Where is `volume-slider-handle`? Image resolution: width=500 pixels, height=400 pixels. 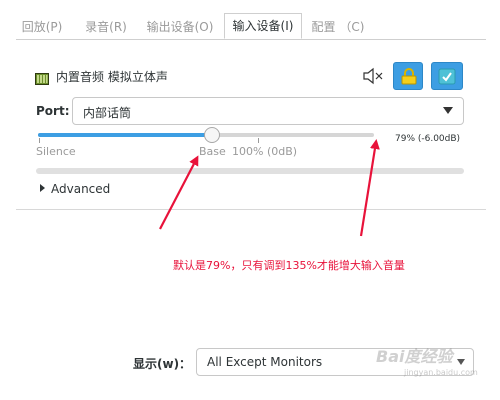 volume-slider-handle is located at coordinates (211, 135).